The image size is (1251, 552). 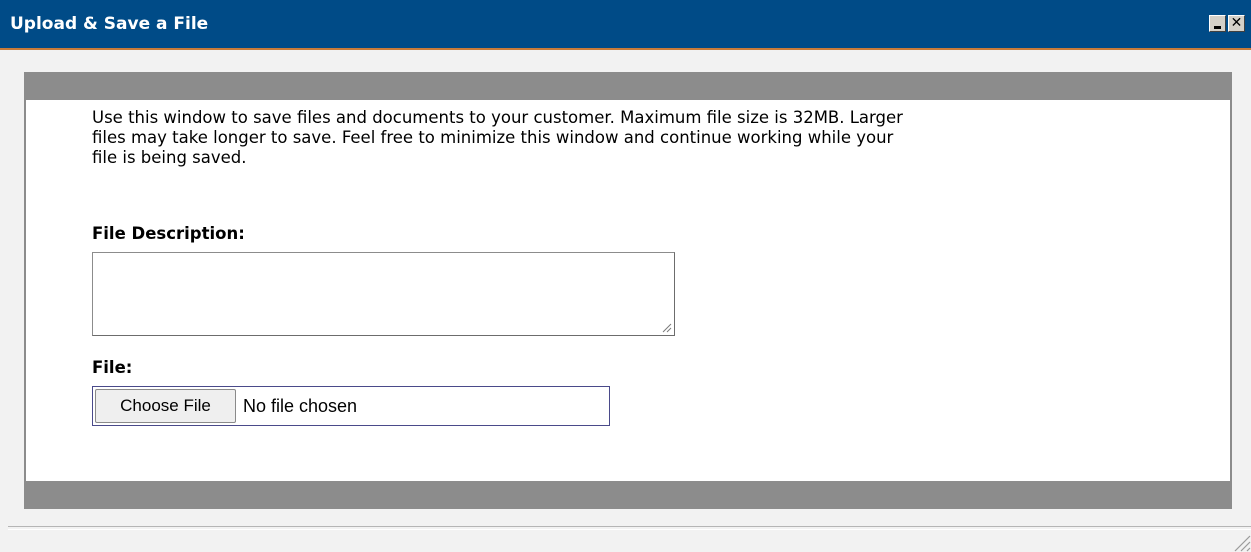 What do you see at coordinates (383, 294) in the screenshot?
I see `file-description-textarea` at bounding box center [383, 294].